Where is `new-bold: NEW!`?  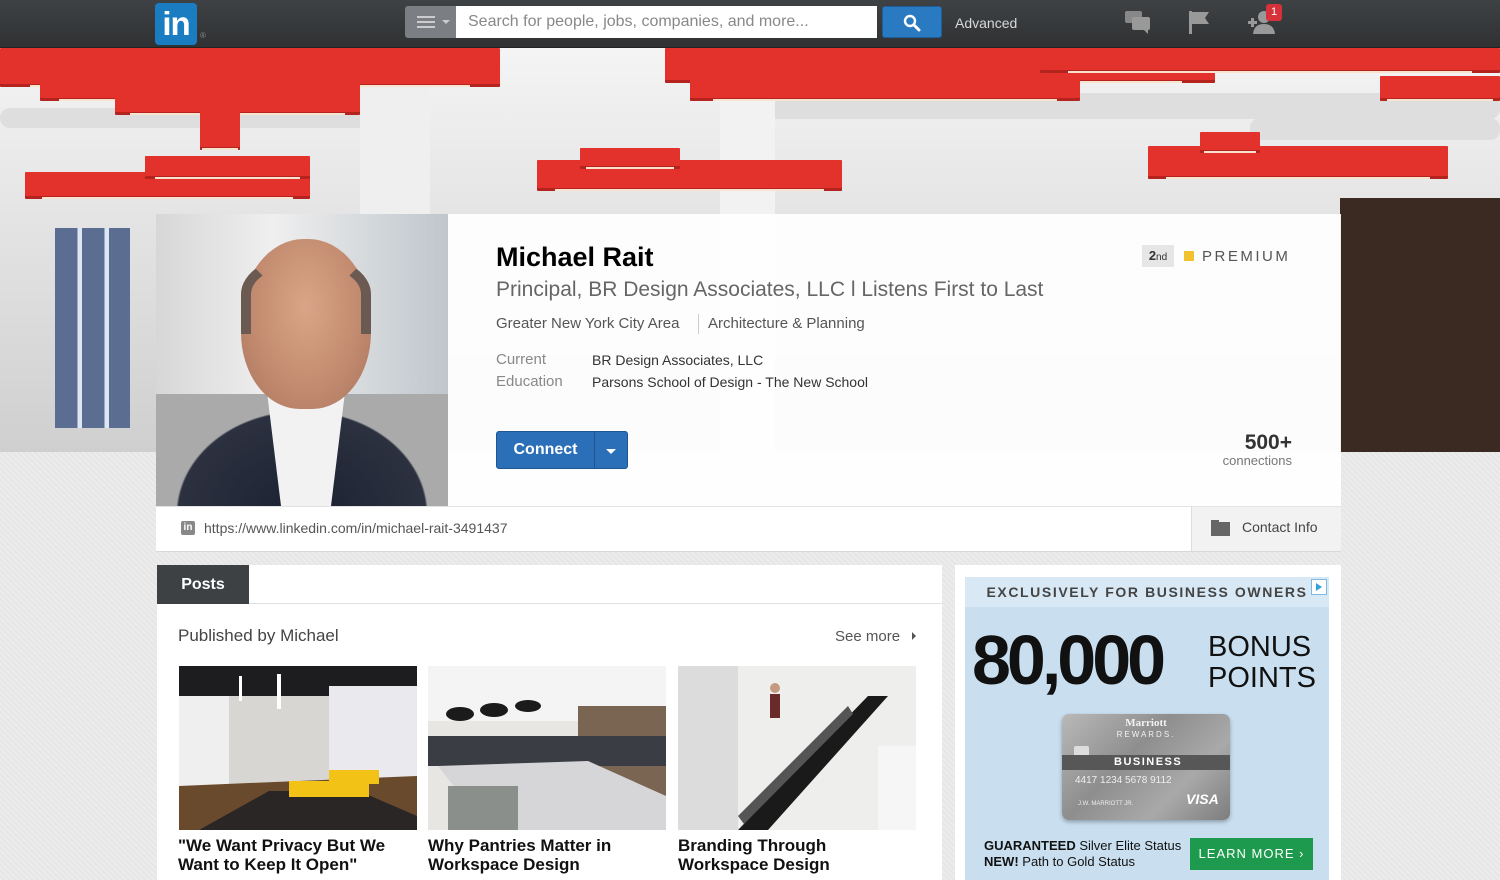
new-bold: NEW! is located at coordinates (1001, 861).